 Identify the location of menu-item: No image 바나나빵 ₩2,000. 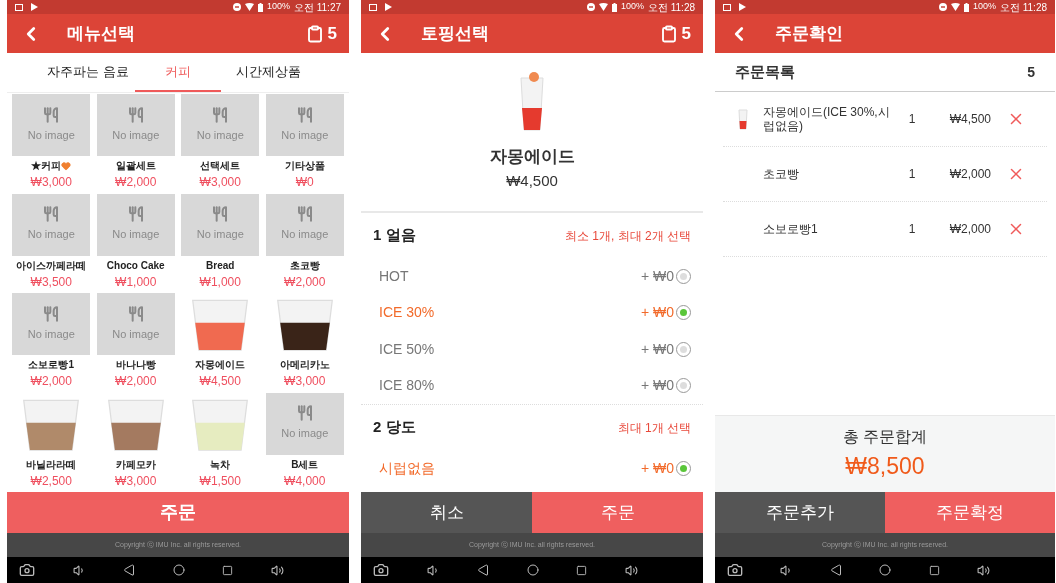
(135, 343).